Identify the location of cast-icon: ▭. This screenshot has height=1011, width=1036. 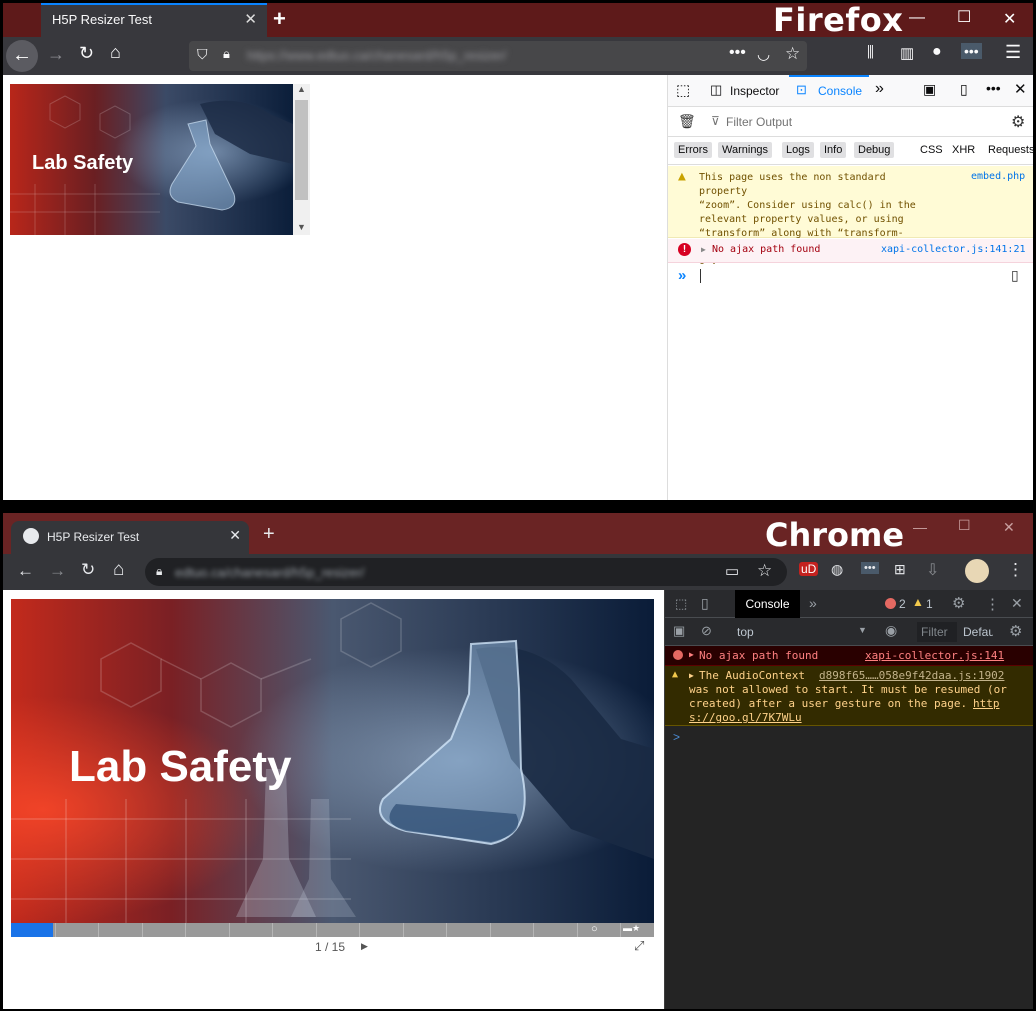
(732, 571).